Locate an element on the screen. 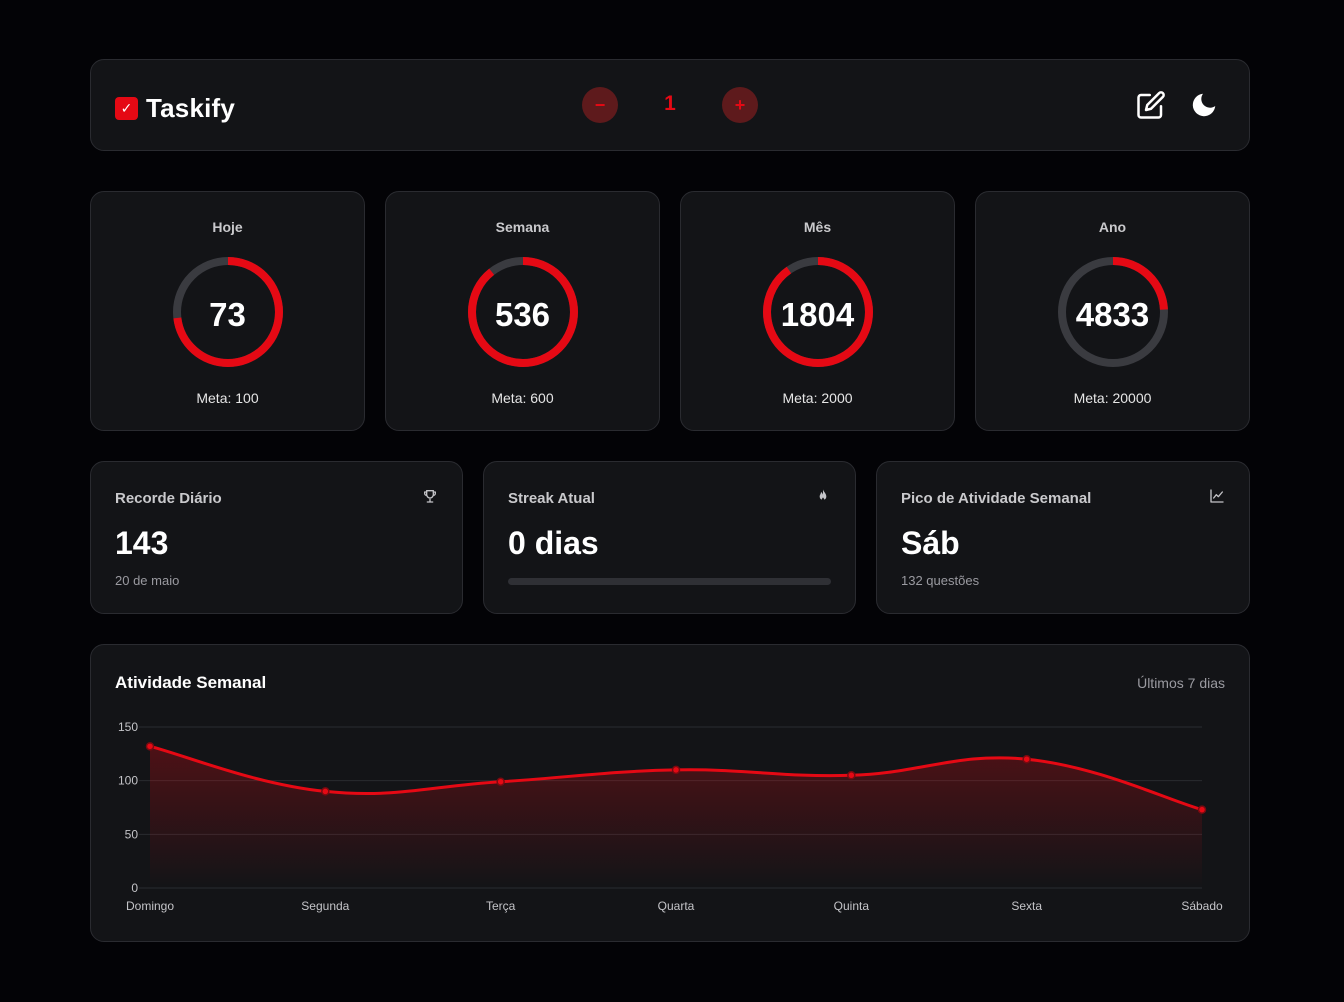  goal-card-hoje: Hoje 73 Meta: 100 is located at coordinates (227, 311).